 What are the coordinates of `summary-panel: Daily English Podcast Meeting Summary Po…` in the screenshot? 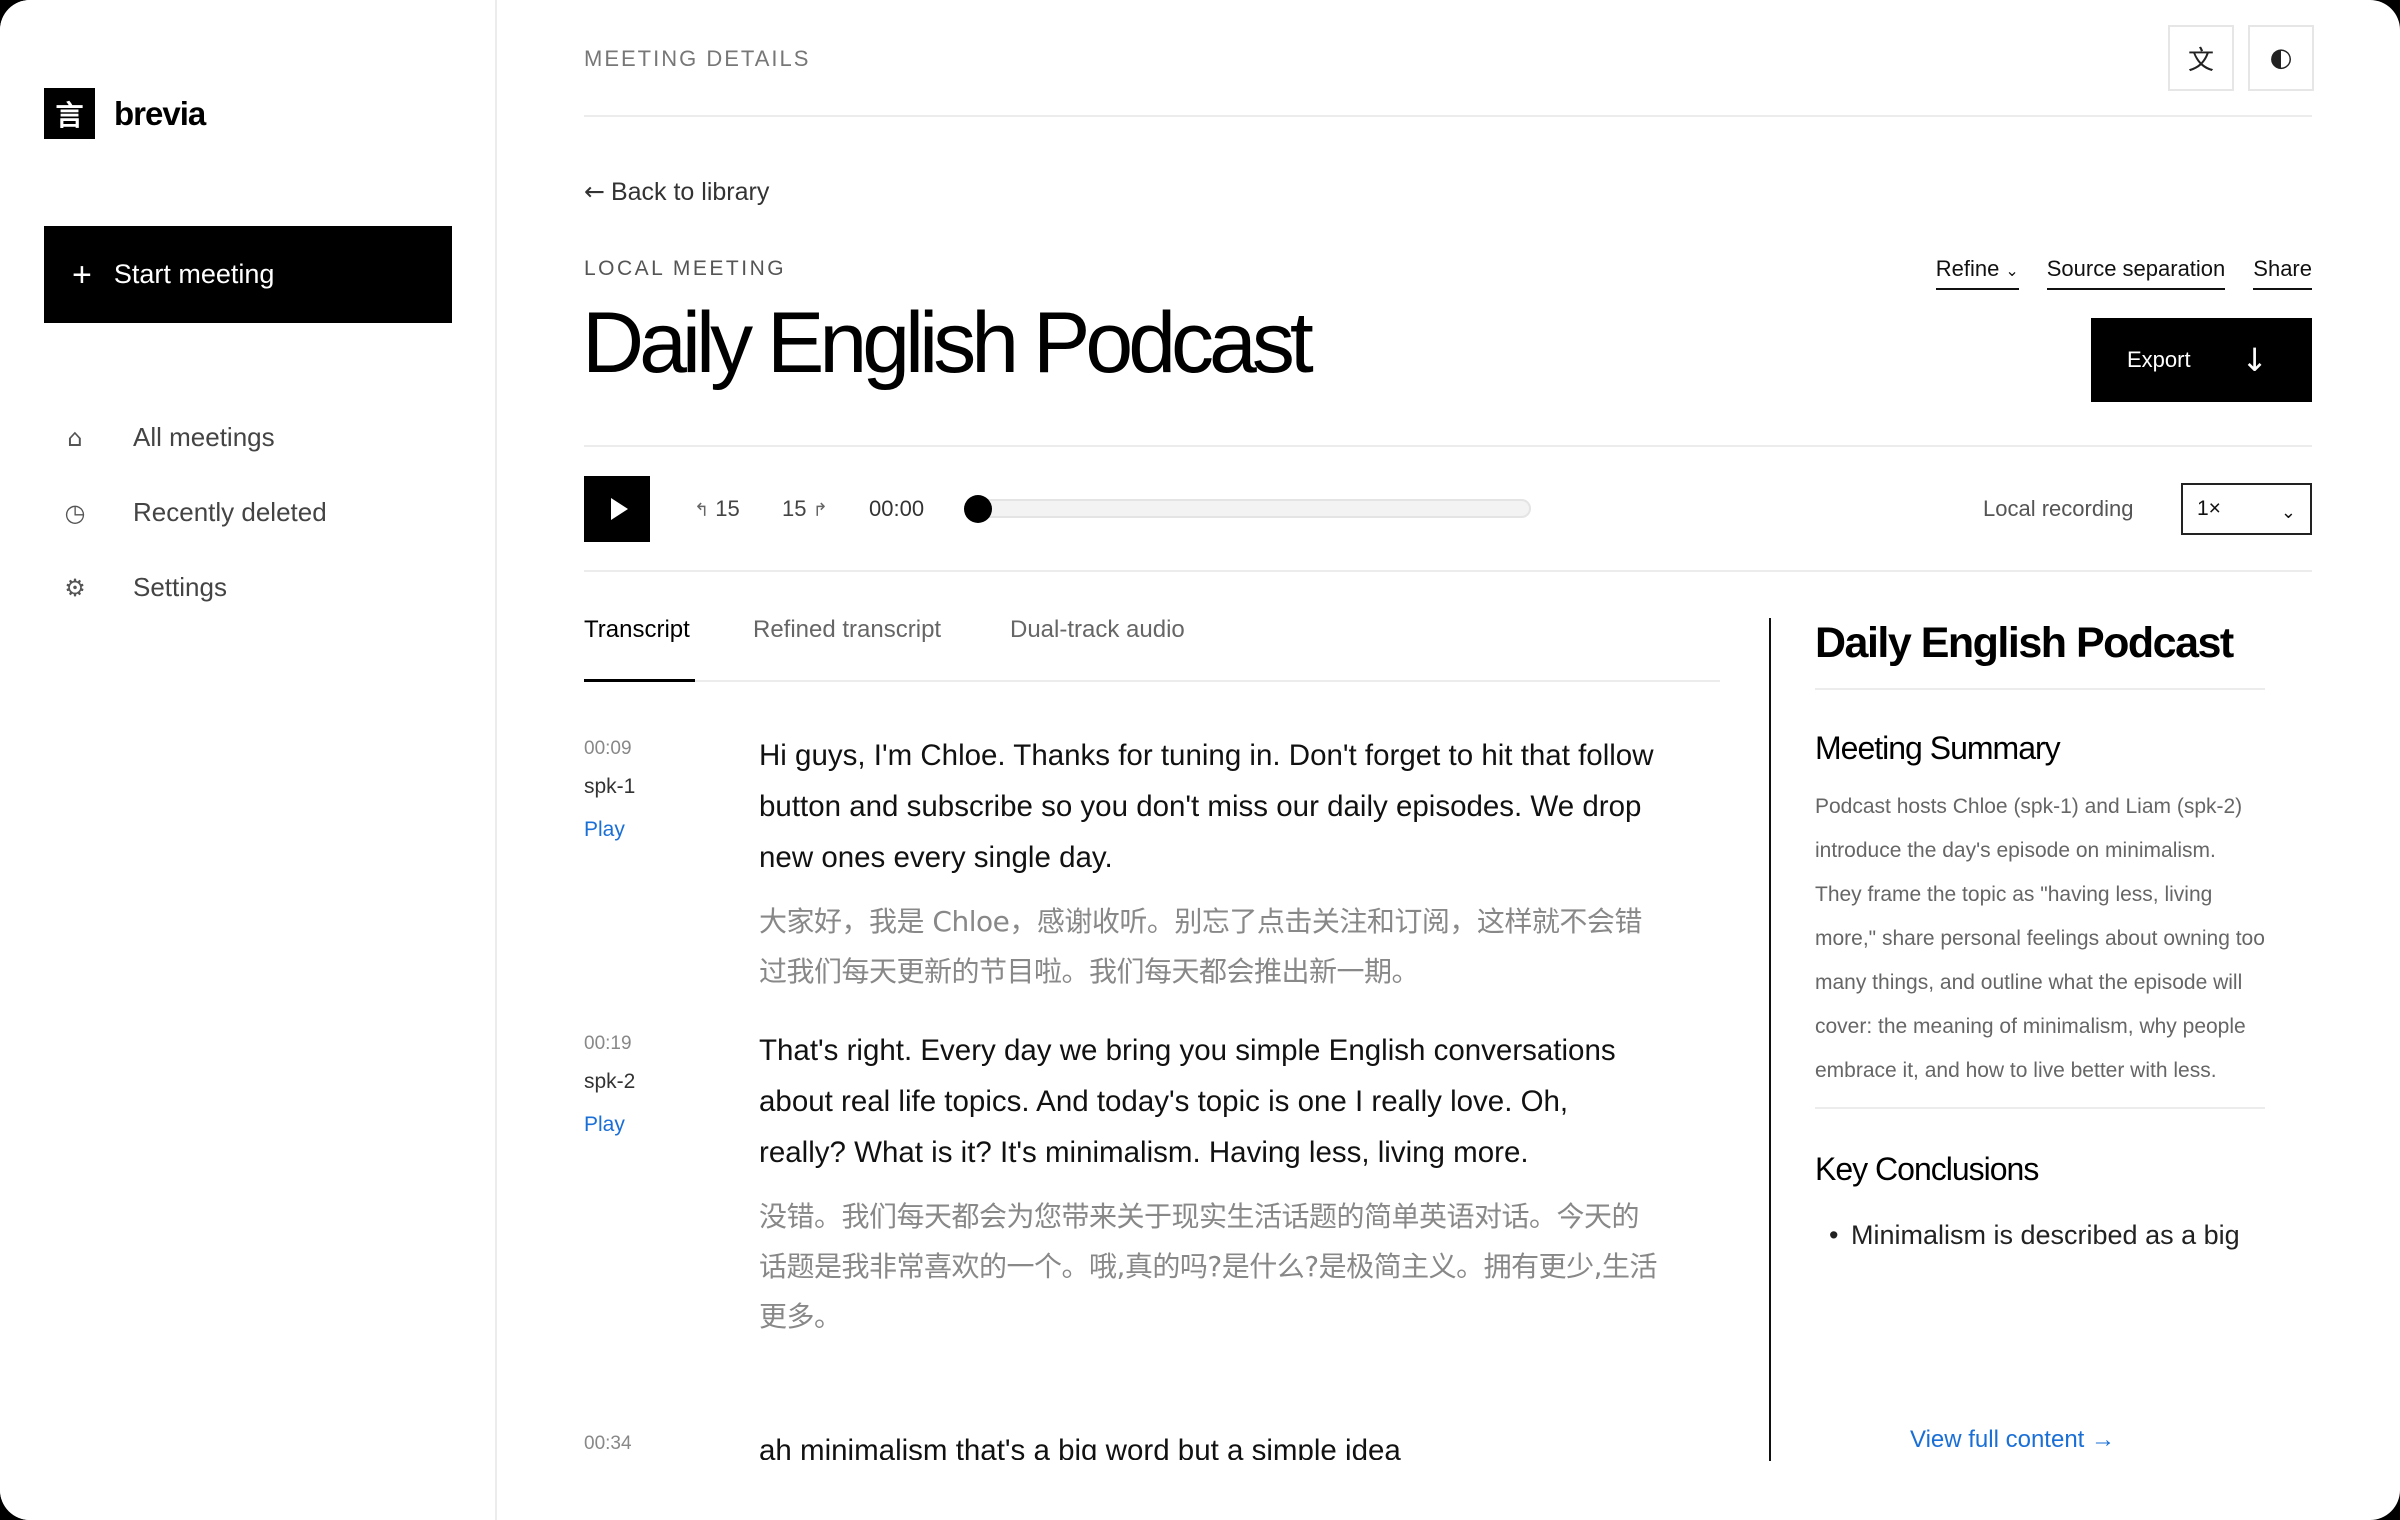 It's located at (2040, 1039).